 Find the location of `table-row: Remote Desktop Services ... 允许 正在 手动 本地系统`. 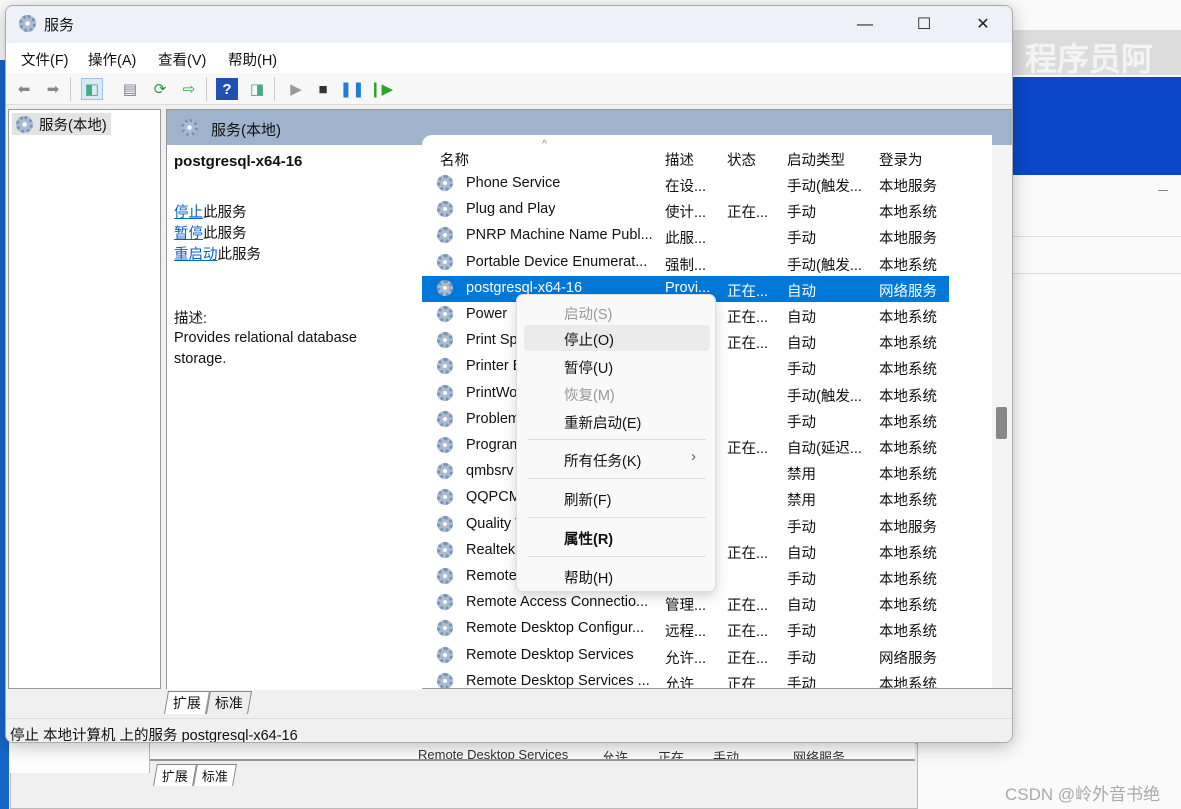

table-row: Remote Desktop Services ... 允许 正在 手动 本地系统 is located at coordinates (685, 678).